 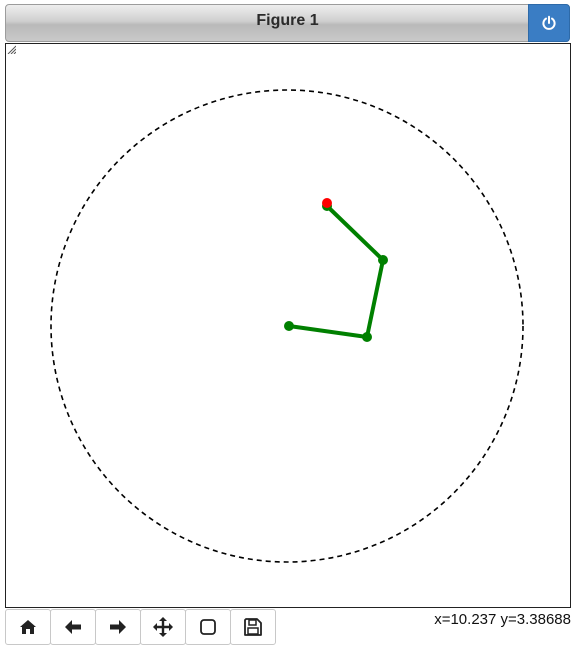 What do you see at coordinates (383, 260) in the screenshot?
I see `joint-wrist` at bounding box center [383, 260].